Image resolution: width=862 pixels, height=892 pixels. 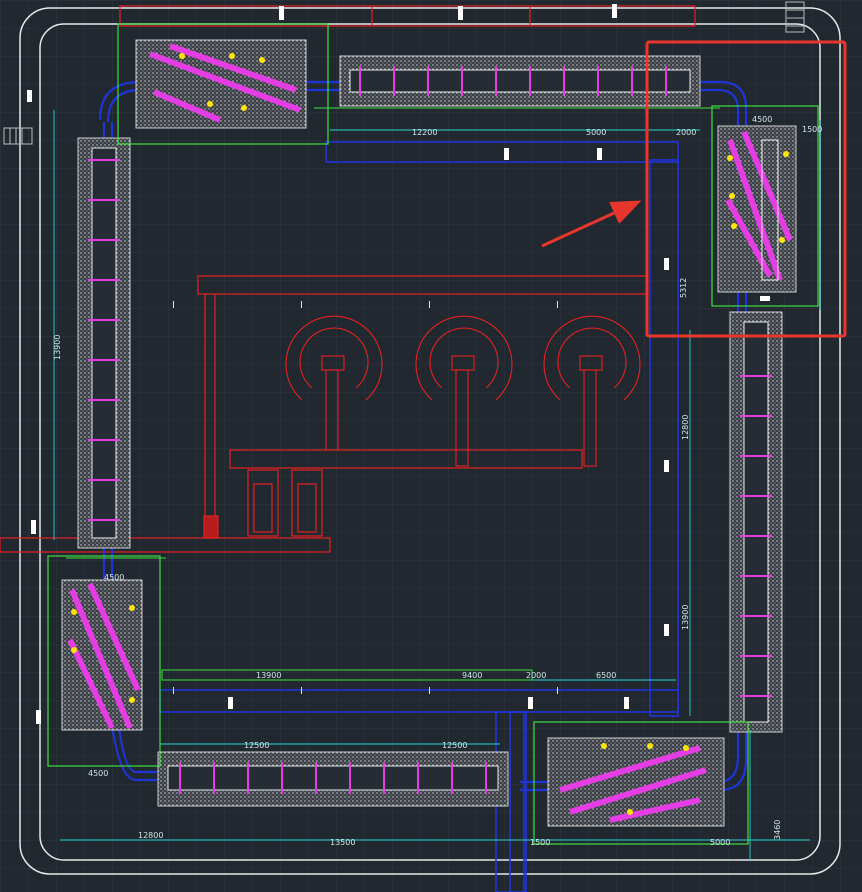 I want to click on dim-top-5000: 5000, so click(x=596, y=132).